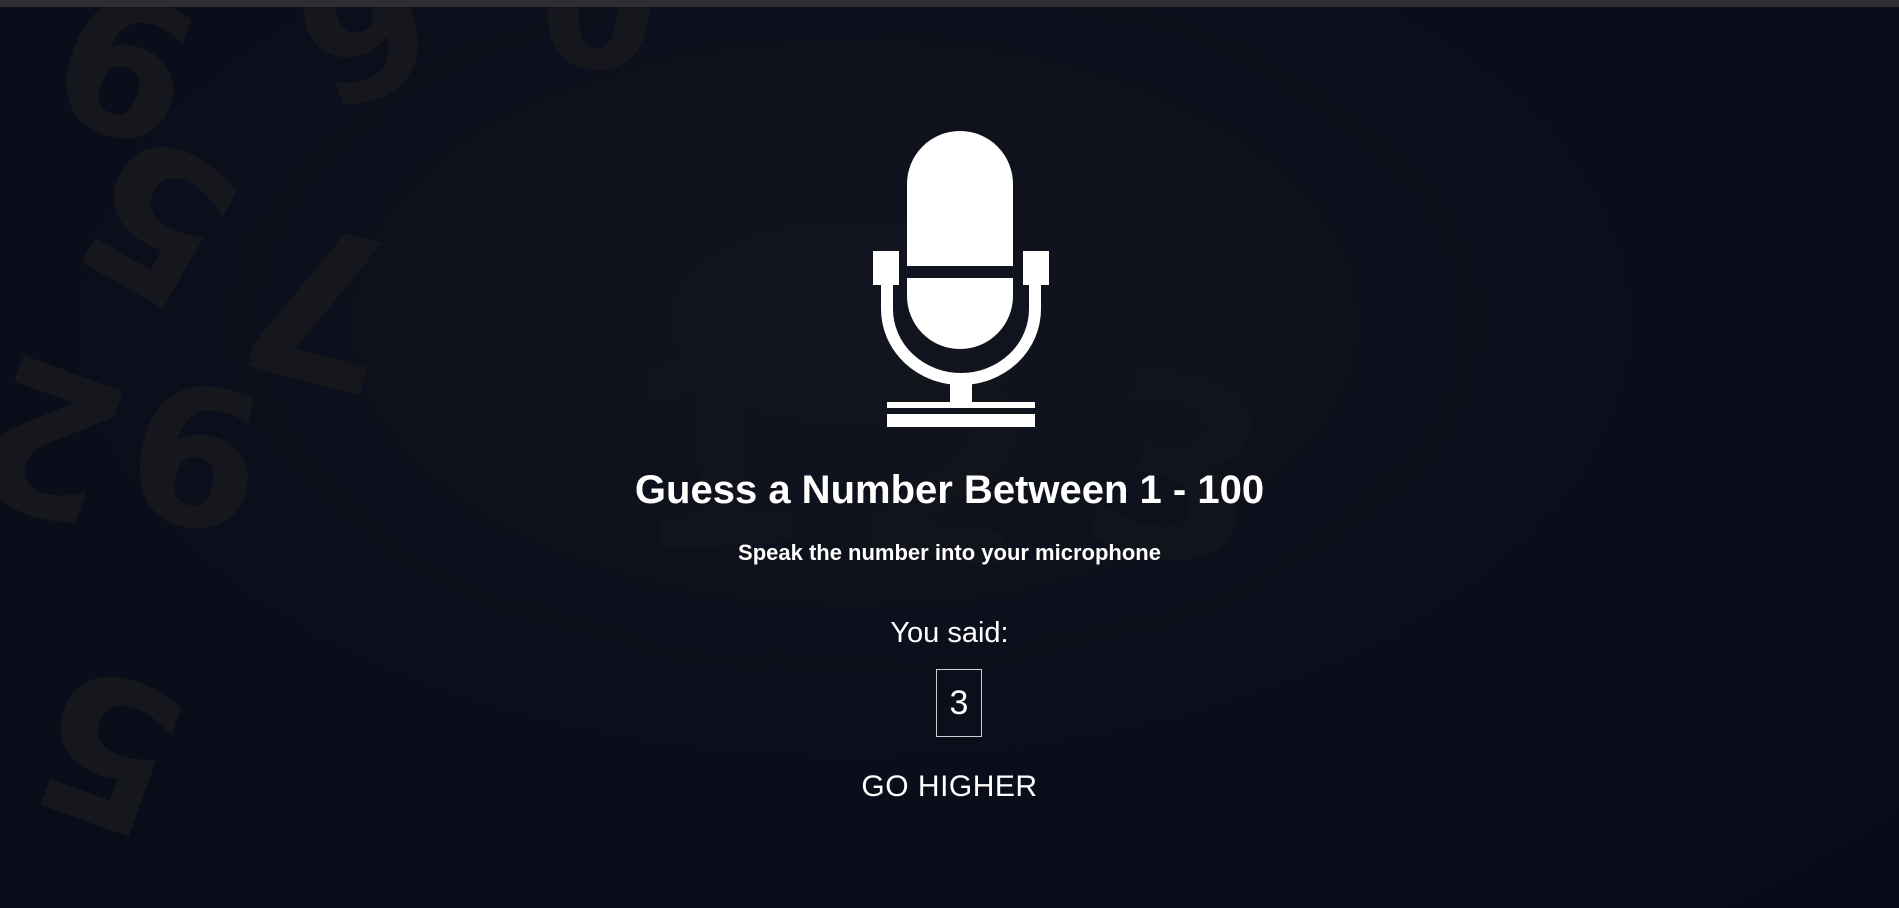  Describe the element at coordinates (949, 633) in the screenshot. I see `you-said-label: You said:` at that location.